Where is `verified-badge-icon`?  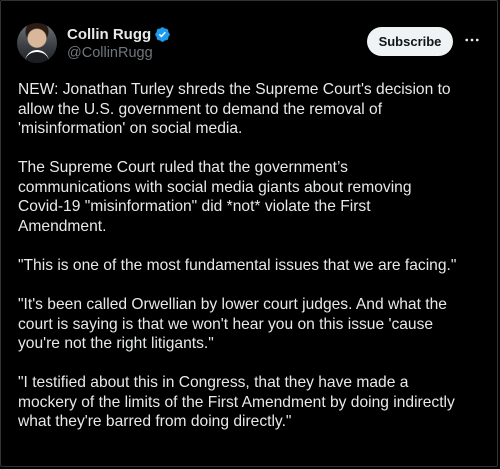 verified-badge-icon is located at coordinates (162, 34).